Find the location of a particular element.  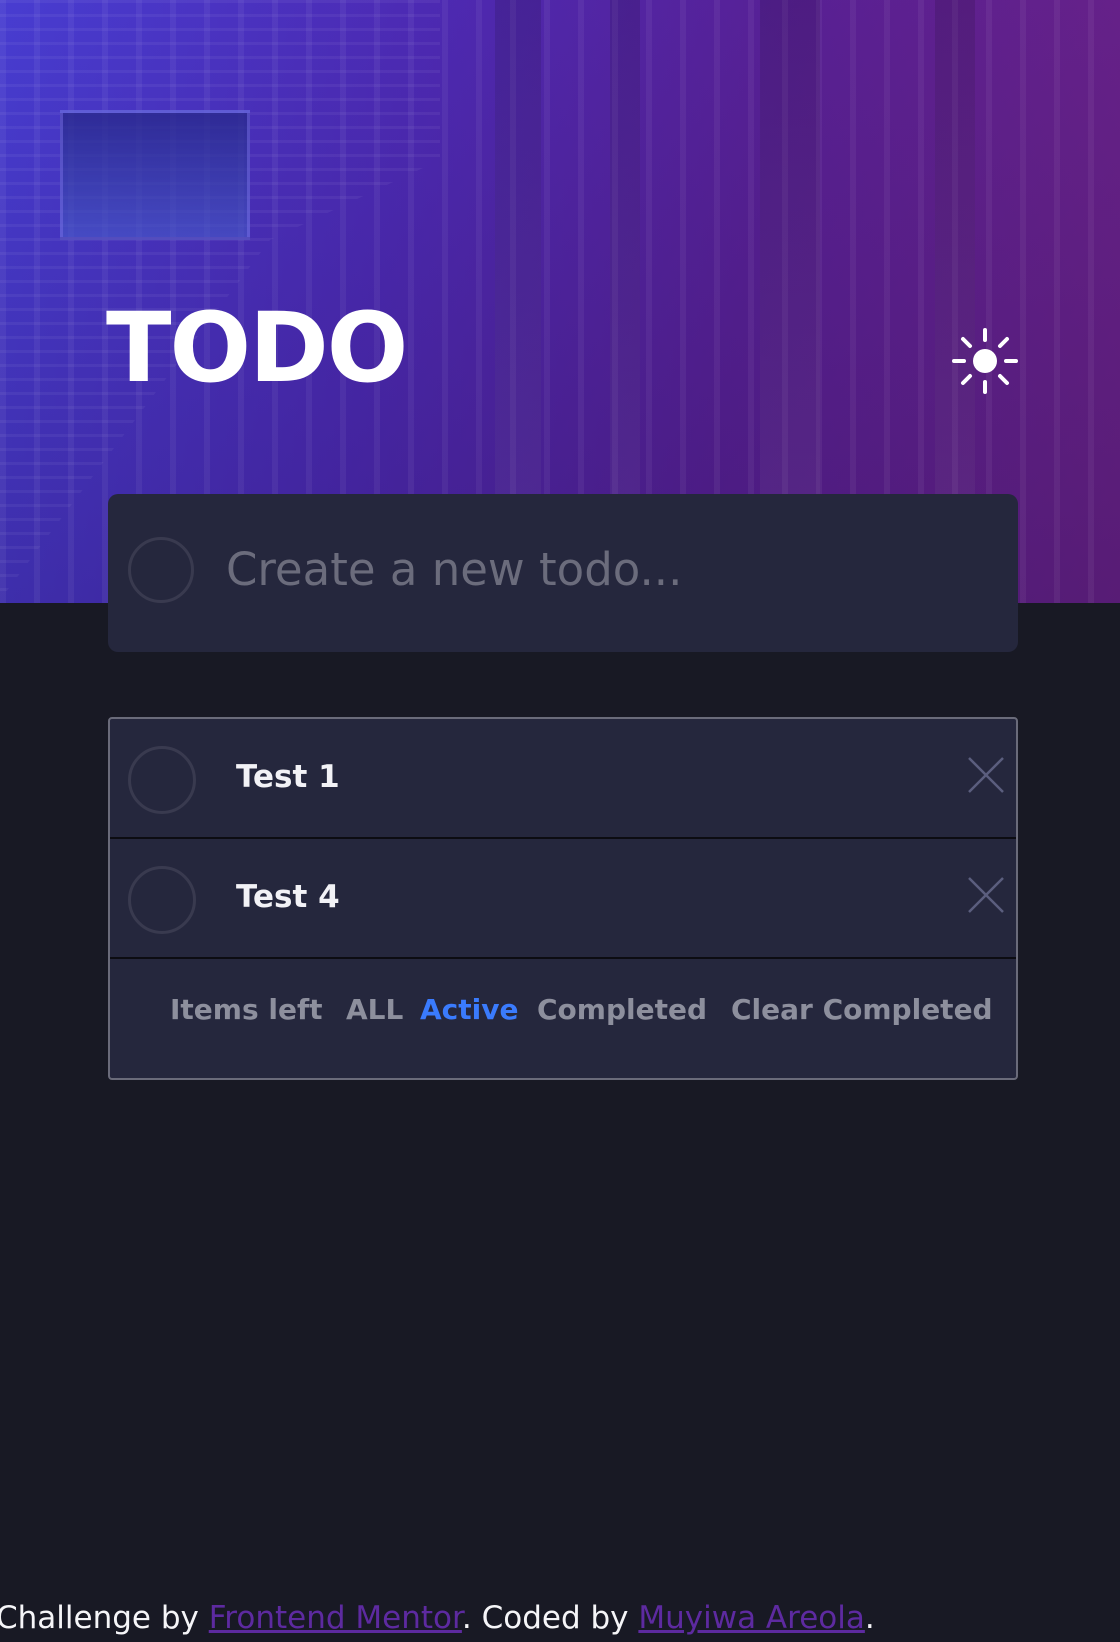

todo-item: Test 4 is located at coordinates (563, 899).